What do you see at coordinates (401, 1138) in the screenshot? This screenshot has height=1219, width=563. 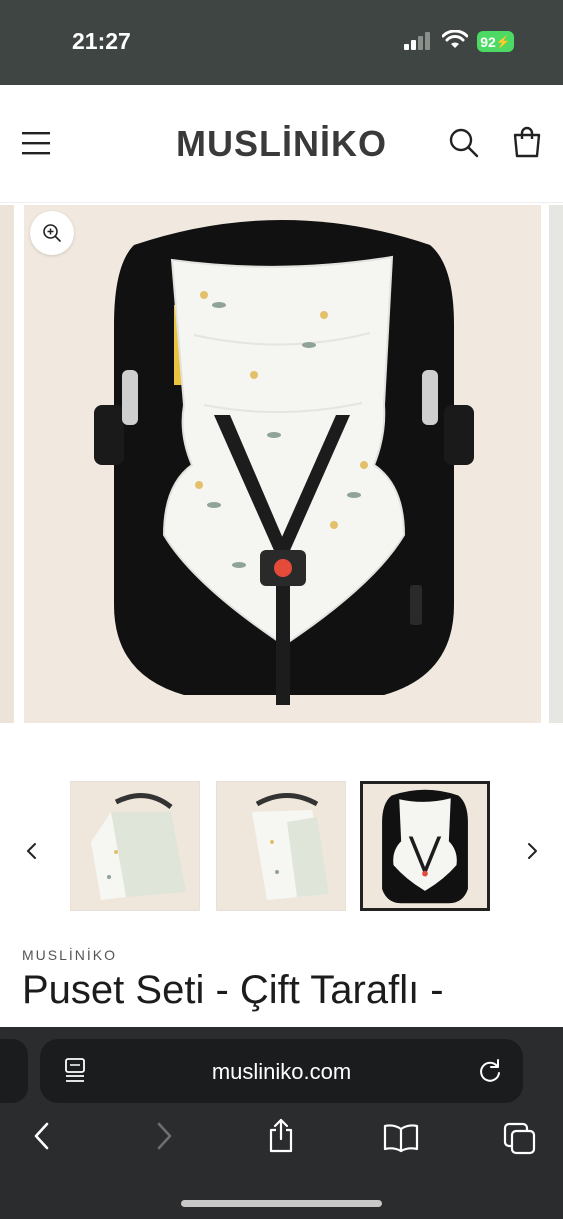 I see `bookmarks-icon` at bounding box center [401, 1138].